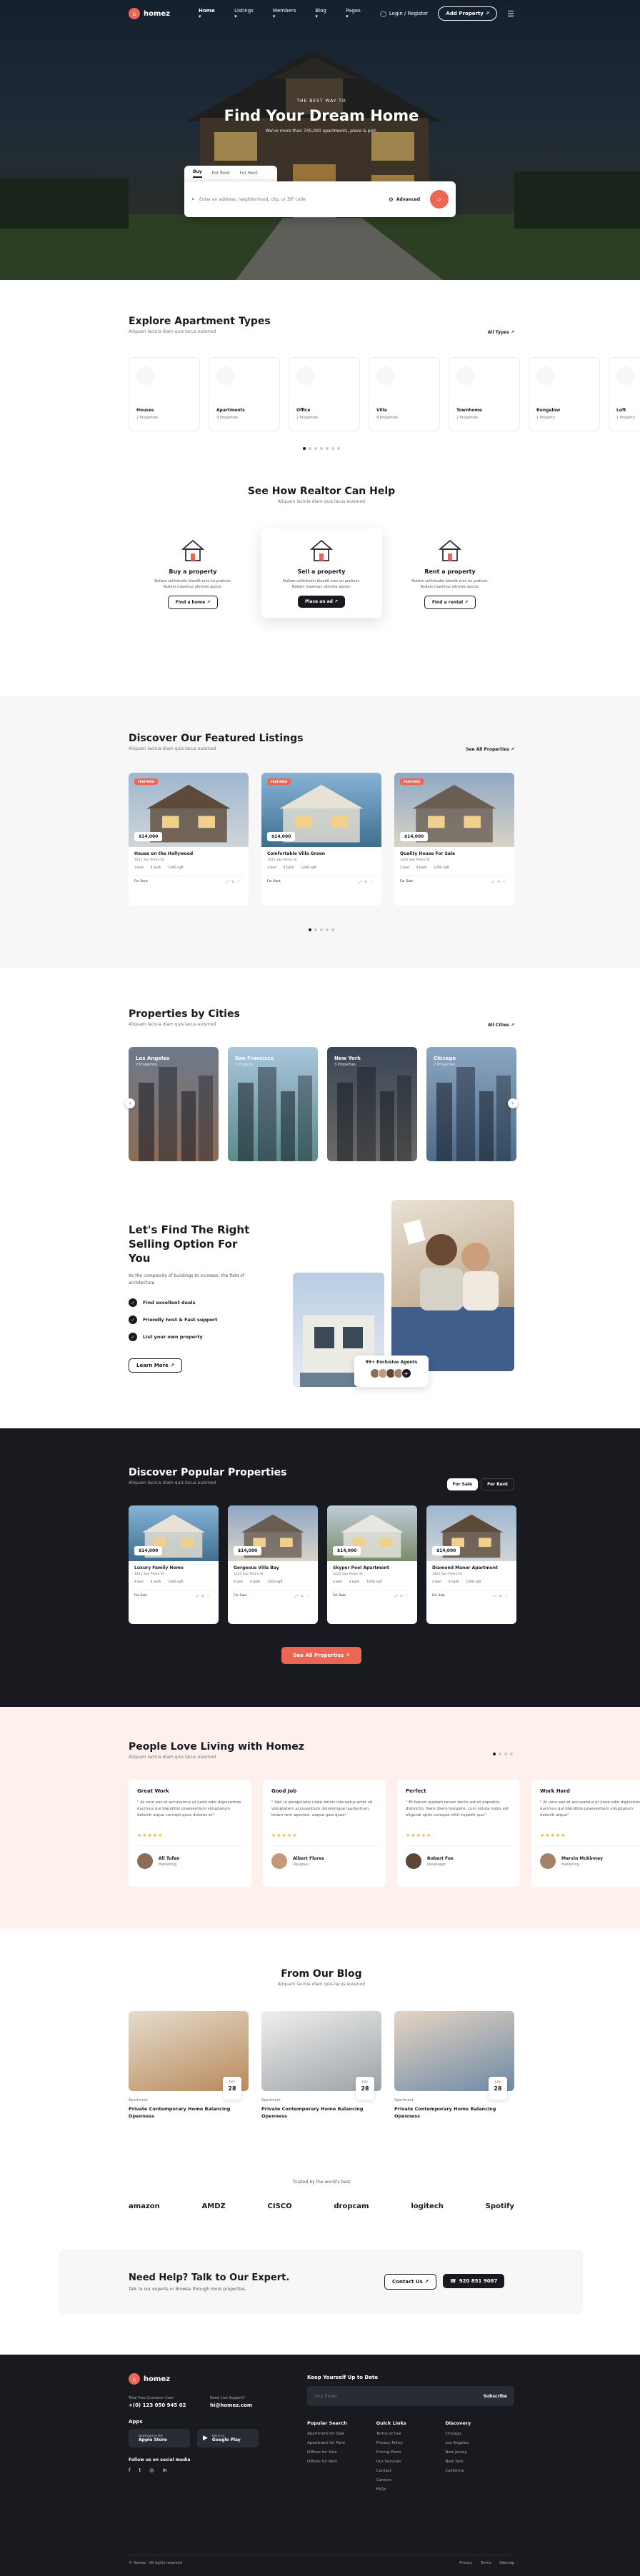 This screenshot has width=640, height=2576. What do you see at coordinates (411, 2434) in the screenshot?
I see `footer-link: Terms of Use` at bounding box center [411, 2434].